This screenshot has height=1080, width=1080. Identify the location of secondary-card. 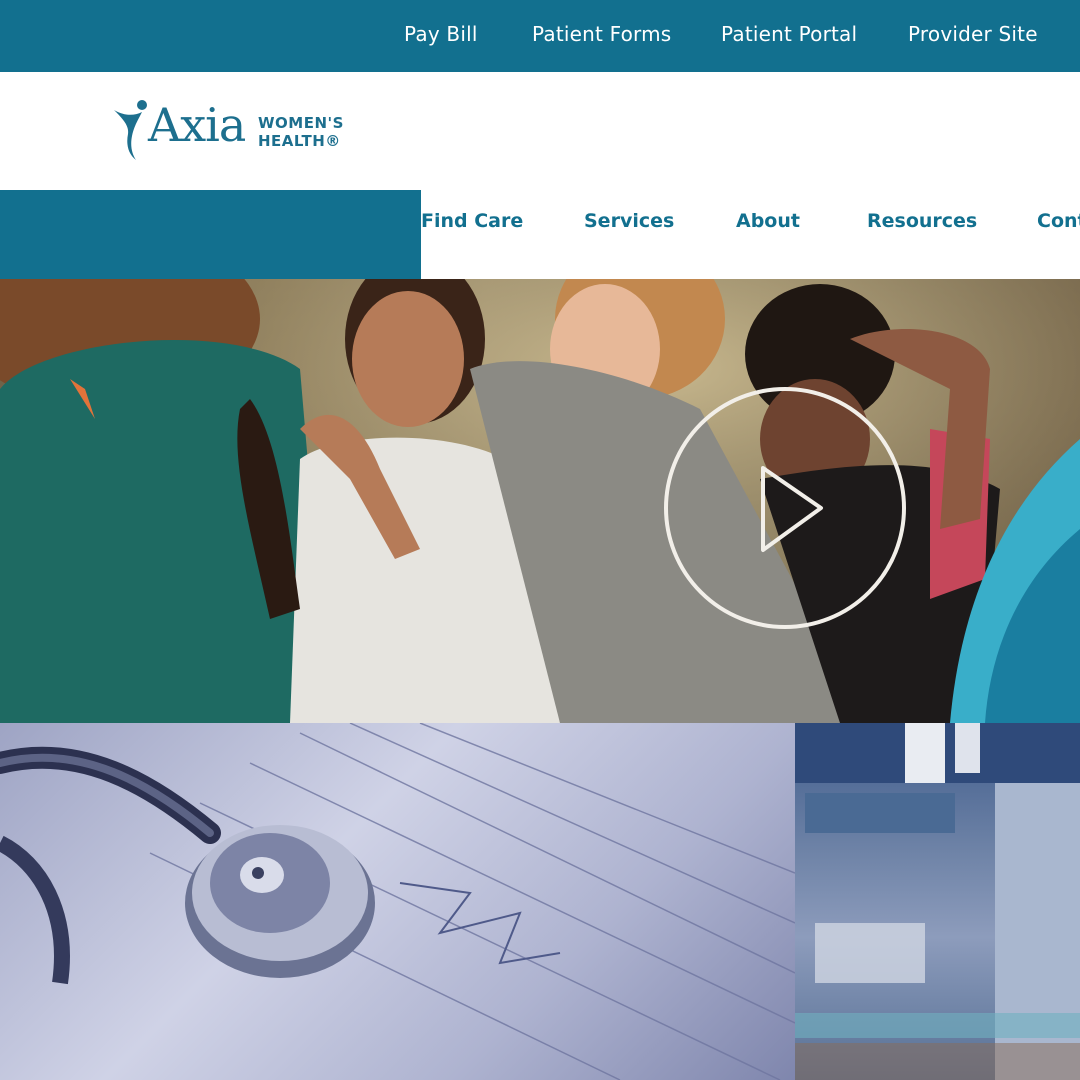
(937, 901).